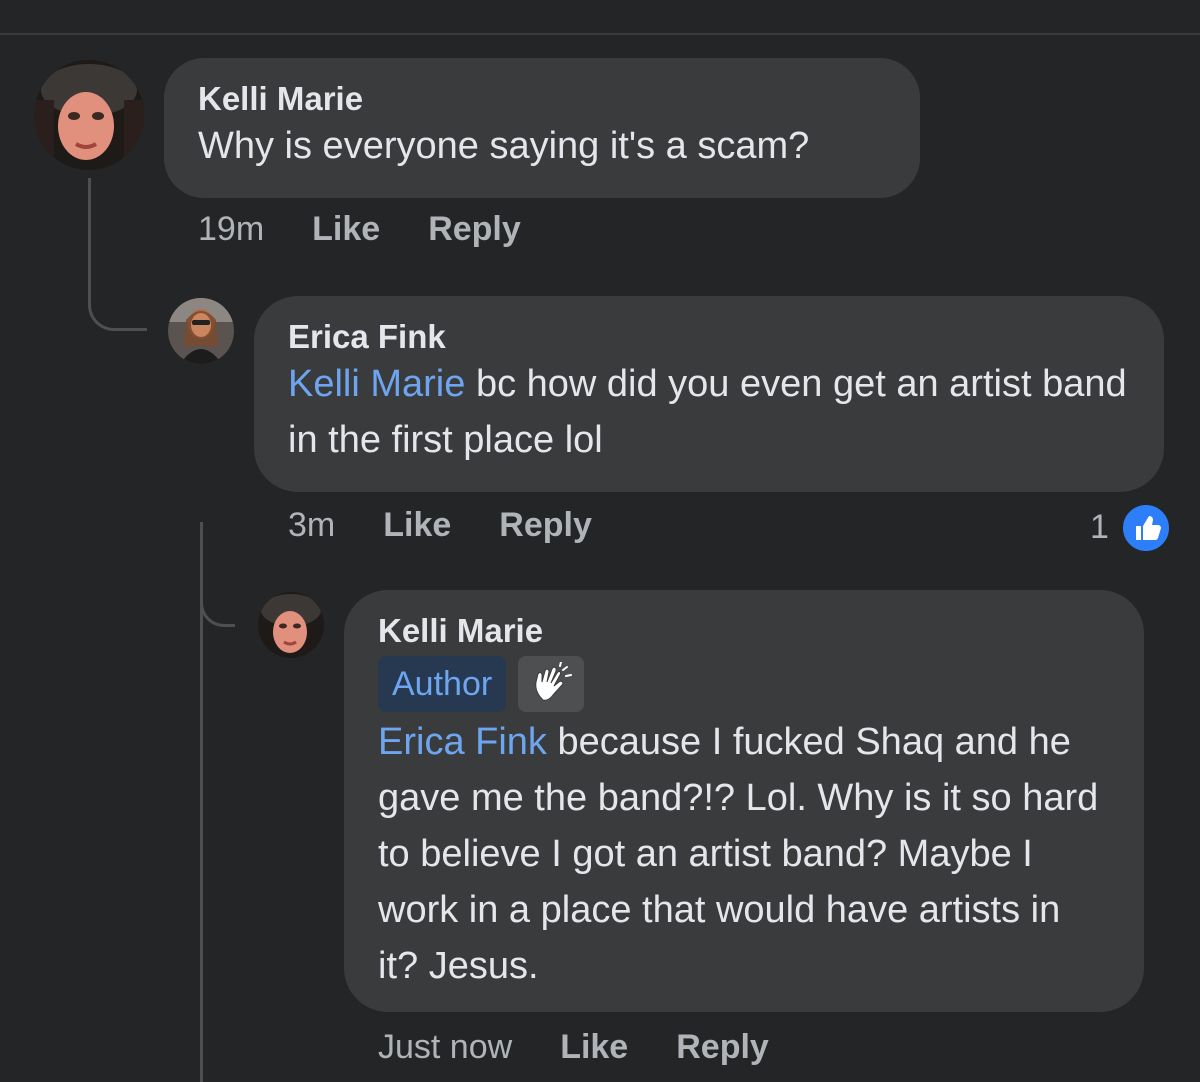 This screenshot has height=1082, width=1200. I want to click on reaction-count: 1, so click(1099, 527).